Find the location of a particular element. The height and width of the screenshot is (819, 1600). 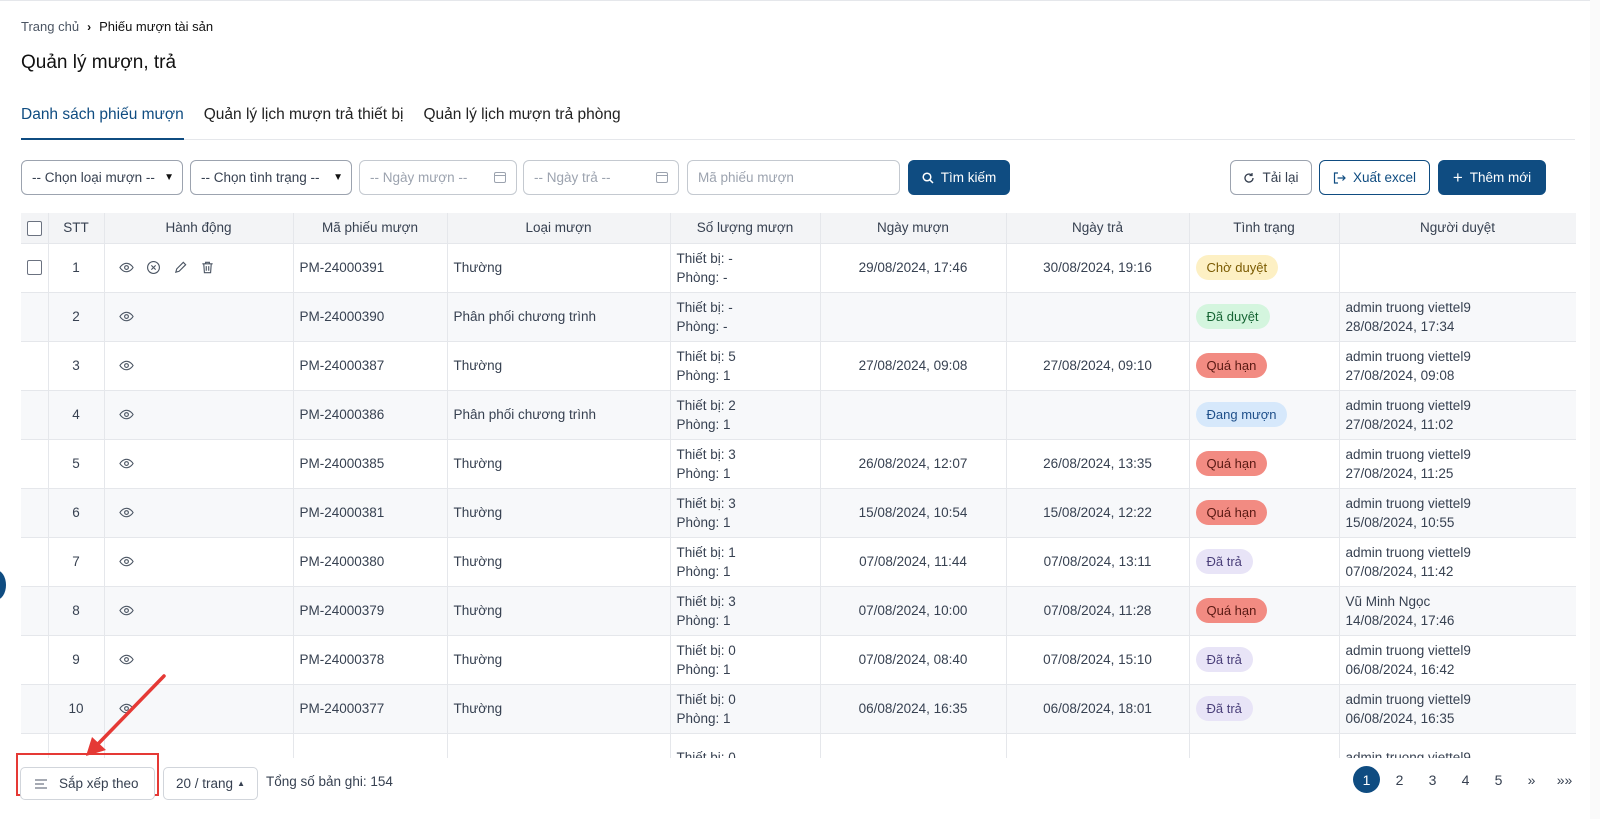

breadcrumb-home: Trang chủ is located at coordinates (50, 26).